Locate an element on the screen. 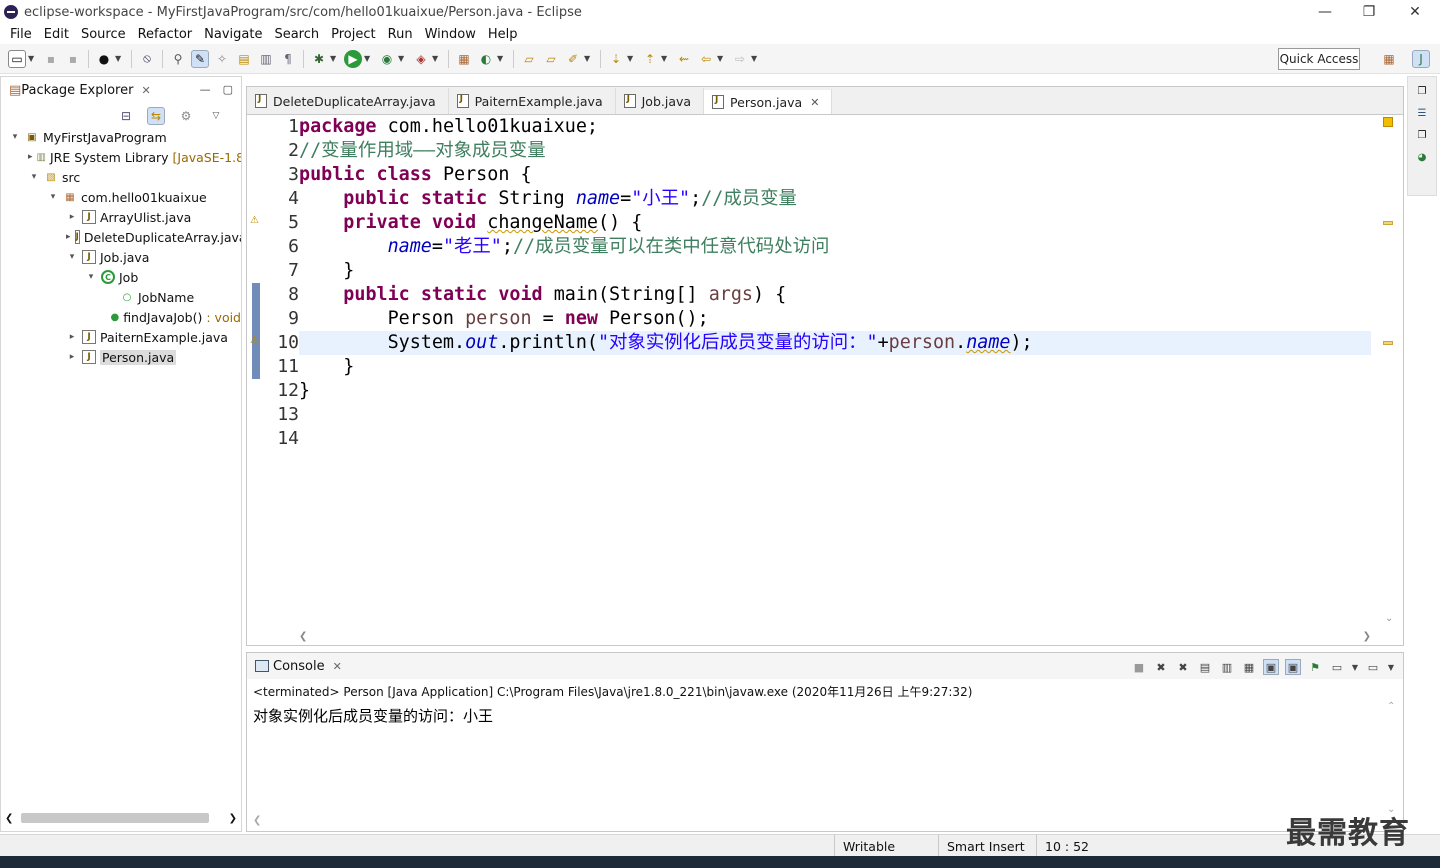 This screenshot has height=868, width=1440. editor-tab: DeleteDuplicateArray.java is located at coordinates (348, 101).